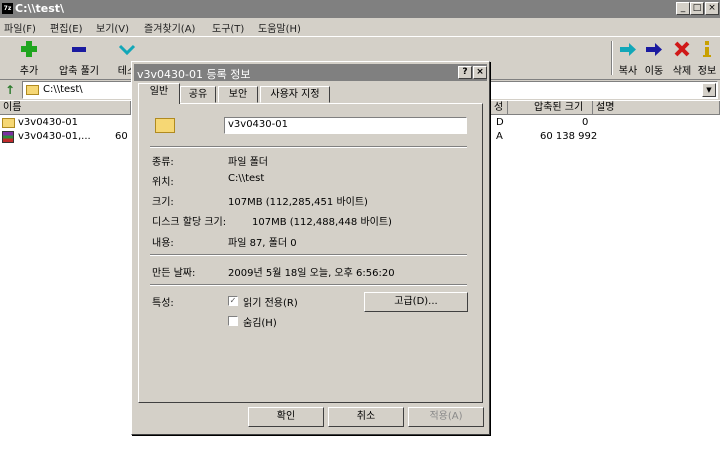  Describe the element at coordinates (360, 9) in the screenshot. I see `title-bar: 7z C:\\test\ _ □ ×` at that location.